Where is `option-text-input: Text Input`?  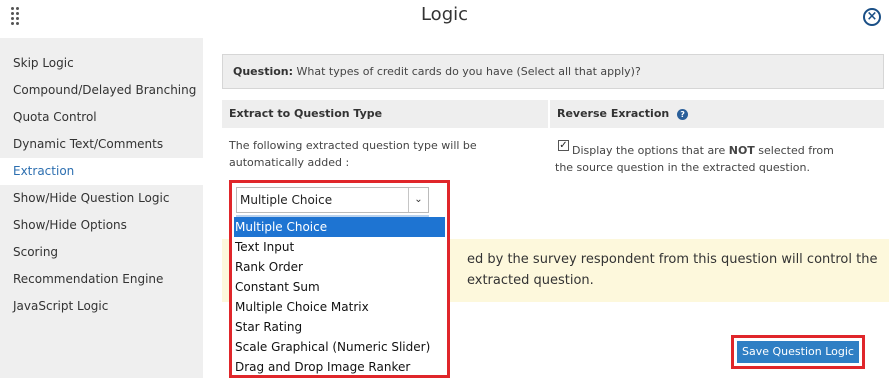
option-text-input: Text Input is located at coordinates (339, 247).